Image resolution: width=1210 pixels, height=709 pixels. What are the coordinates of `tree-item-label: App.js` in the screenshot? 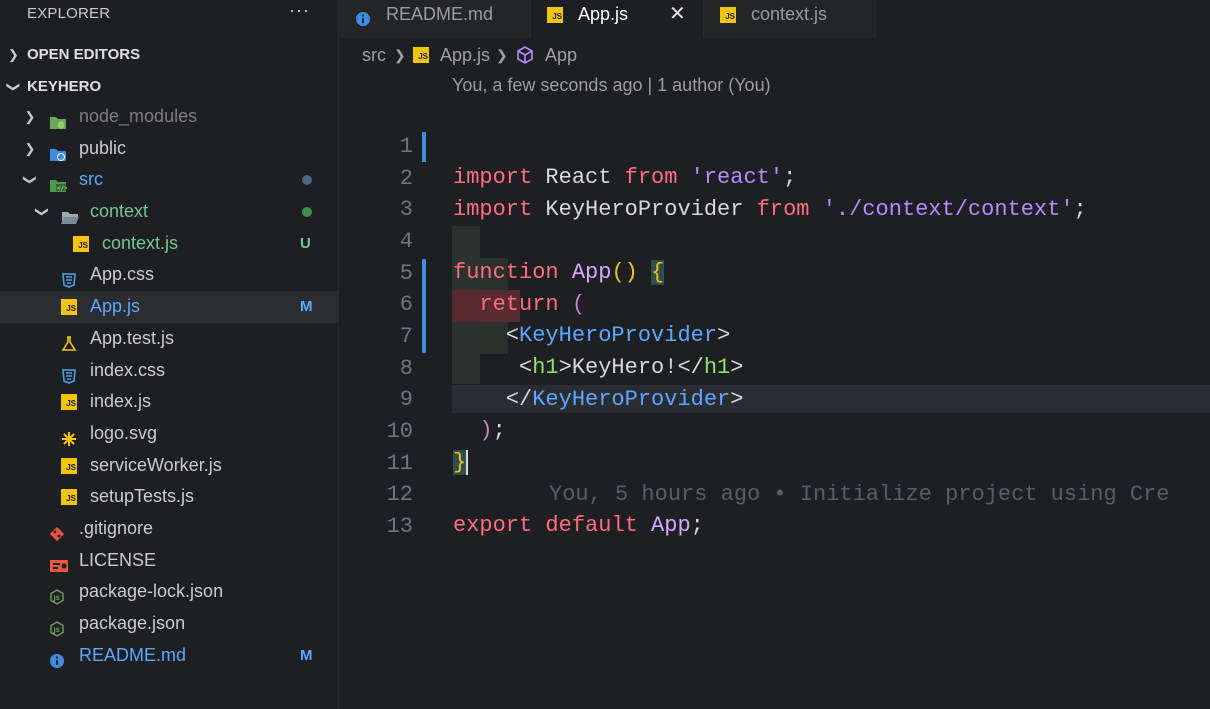 It's located at (115, 306).